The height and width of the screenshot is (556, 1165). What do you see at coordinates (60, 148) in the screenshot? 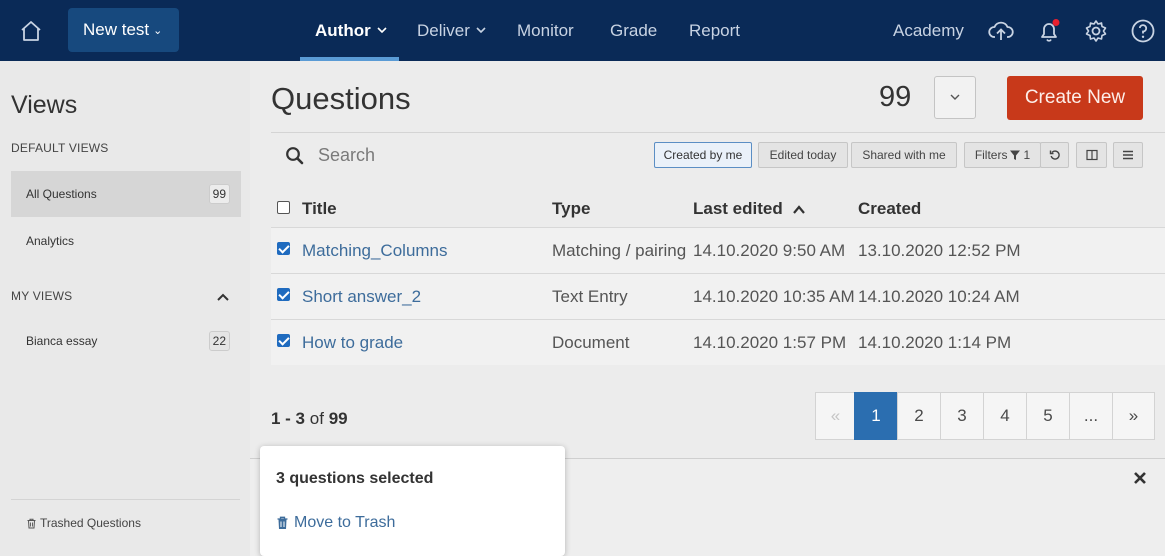
I see `default-views-heading: DEFAULT VIEWS` at bounding box center [60, 148].